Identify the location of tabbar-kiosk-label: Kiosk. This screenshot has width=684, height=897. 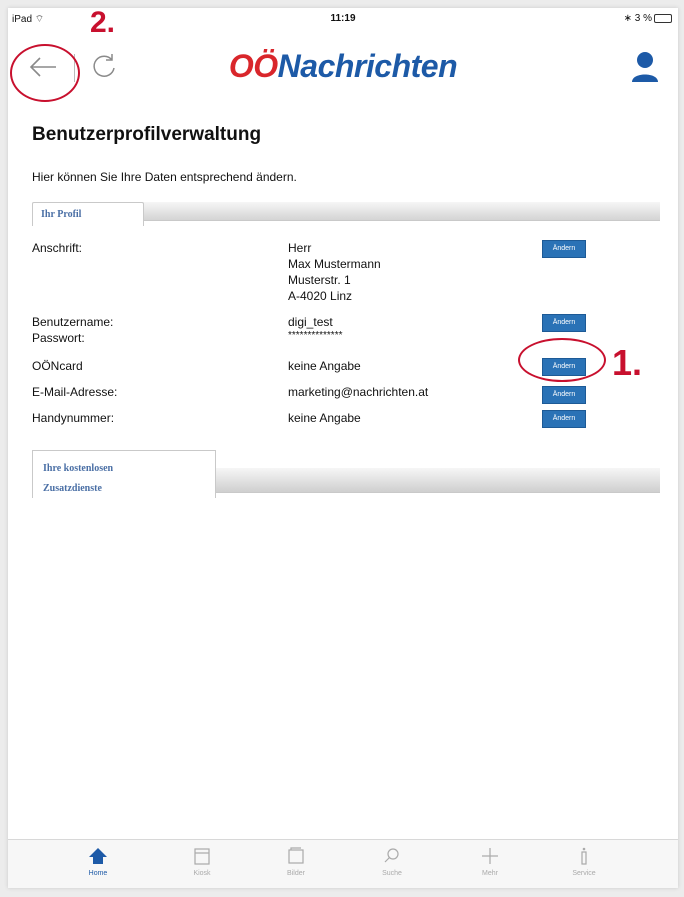
(202, 873).